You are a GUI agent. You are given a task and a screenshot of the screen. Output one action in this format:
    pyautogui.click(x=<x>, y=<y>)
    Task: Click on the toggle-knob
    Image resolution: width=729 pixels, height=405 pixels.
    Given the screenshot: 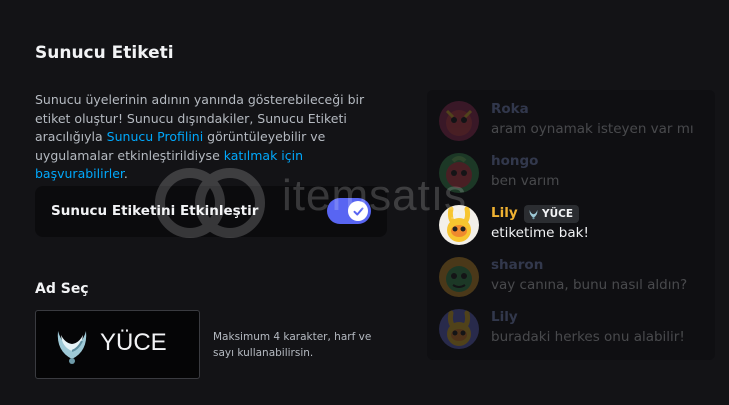 What is the action you would take?
    pyautogui.click(x=358, y=211)
    